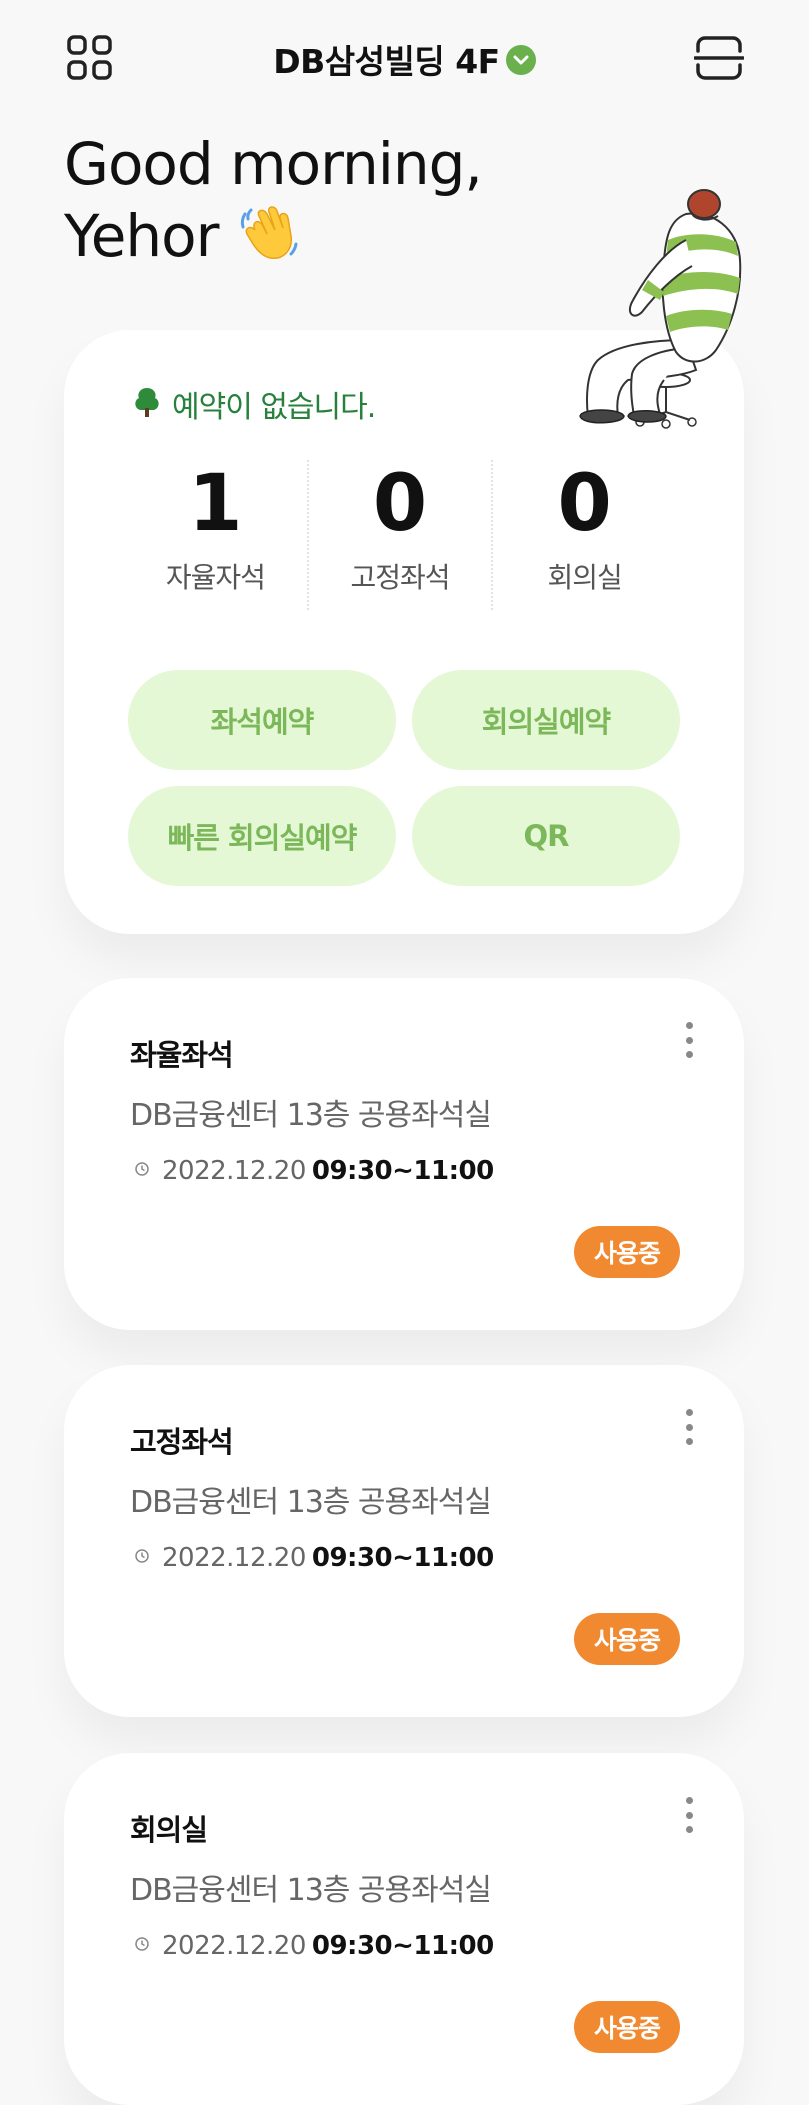 Image resolution: width=809 pixels, height=2105 pixels. I want to click on person-illustration, so click(646, 310).